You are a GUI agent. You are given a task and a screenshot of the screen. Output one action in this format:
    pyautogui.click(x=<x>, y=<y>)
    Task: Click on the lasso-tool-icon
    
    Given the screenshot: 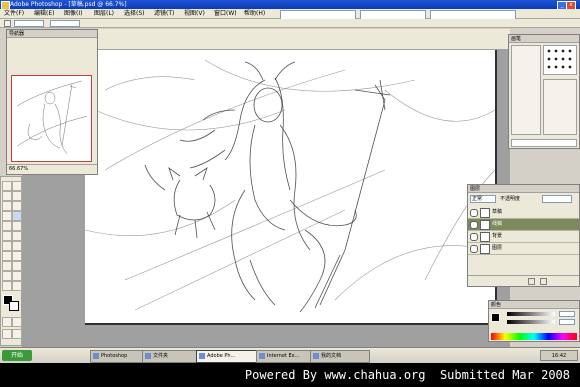 What is the action you would take?
    pyautogui.click(x=7, y=196)
    